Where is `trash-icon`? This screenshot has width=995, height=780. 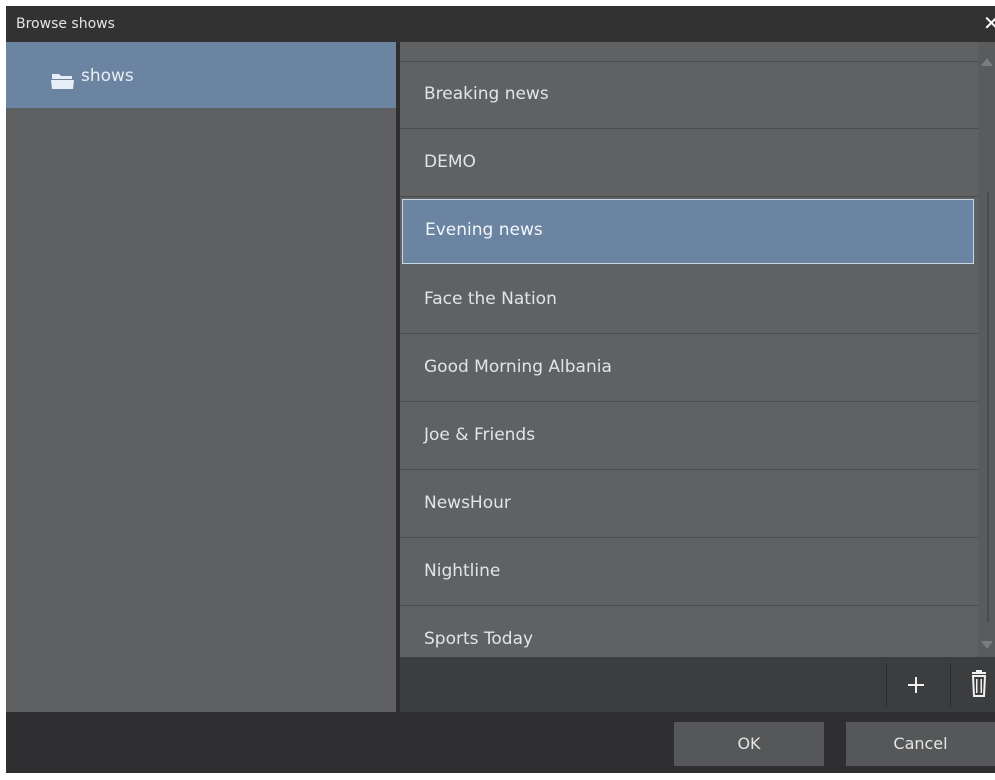
trash-icon is located at coordinates (979, 684).